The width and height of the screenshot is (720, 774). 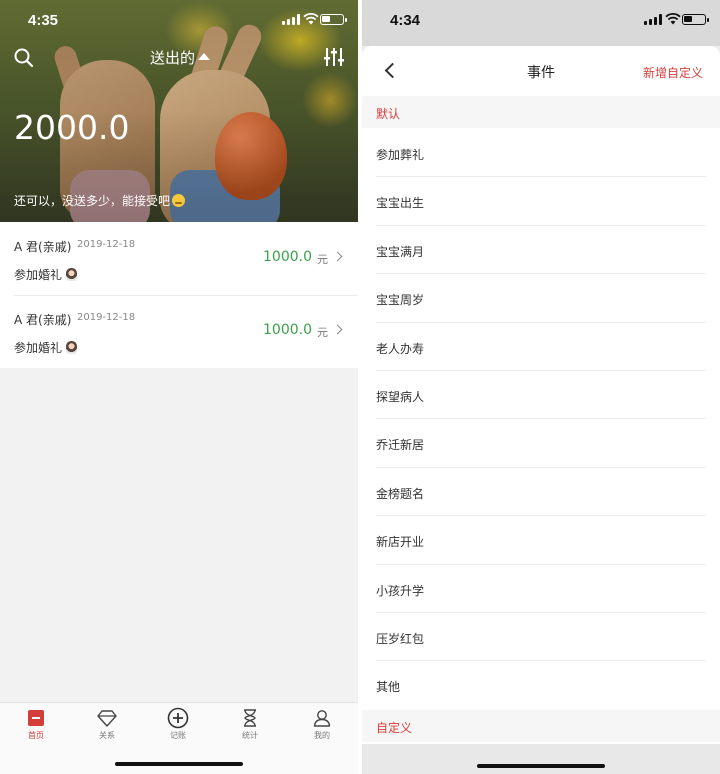 I want to click on hourglass-icon, so click(x=250, y=718).